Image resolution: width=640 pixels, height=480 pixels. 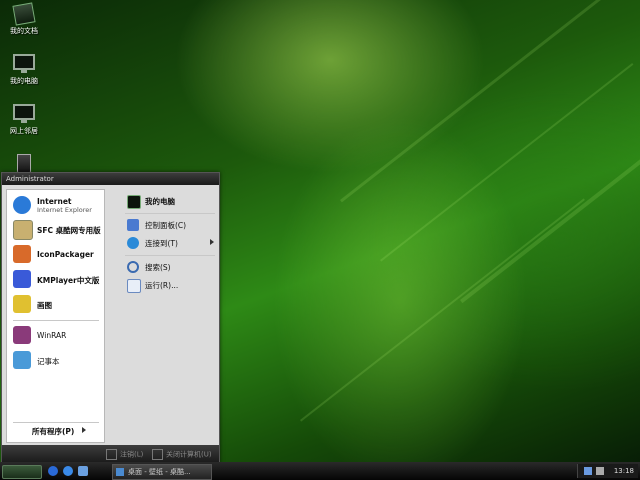 What do you see at coordinates (83, 471) in the screenshot?
I see `media-player-icon` at bounding box center [83, 471].